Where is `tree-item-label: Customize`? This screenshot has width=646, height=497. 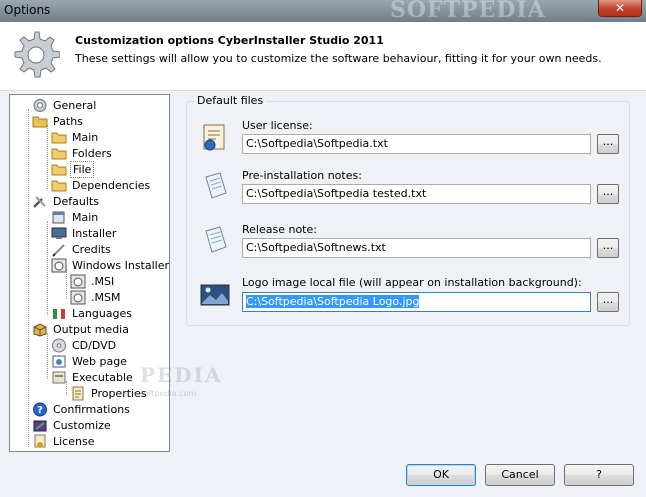 tree-item-label: Customize is located at coordinates (82, 425).